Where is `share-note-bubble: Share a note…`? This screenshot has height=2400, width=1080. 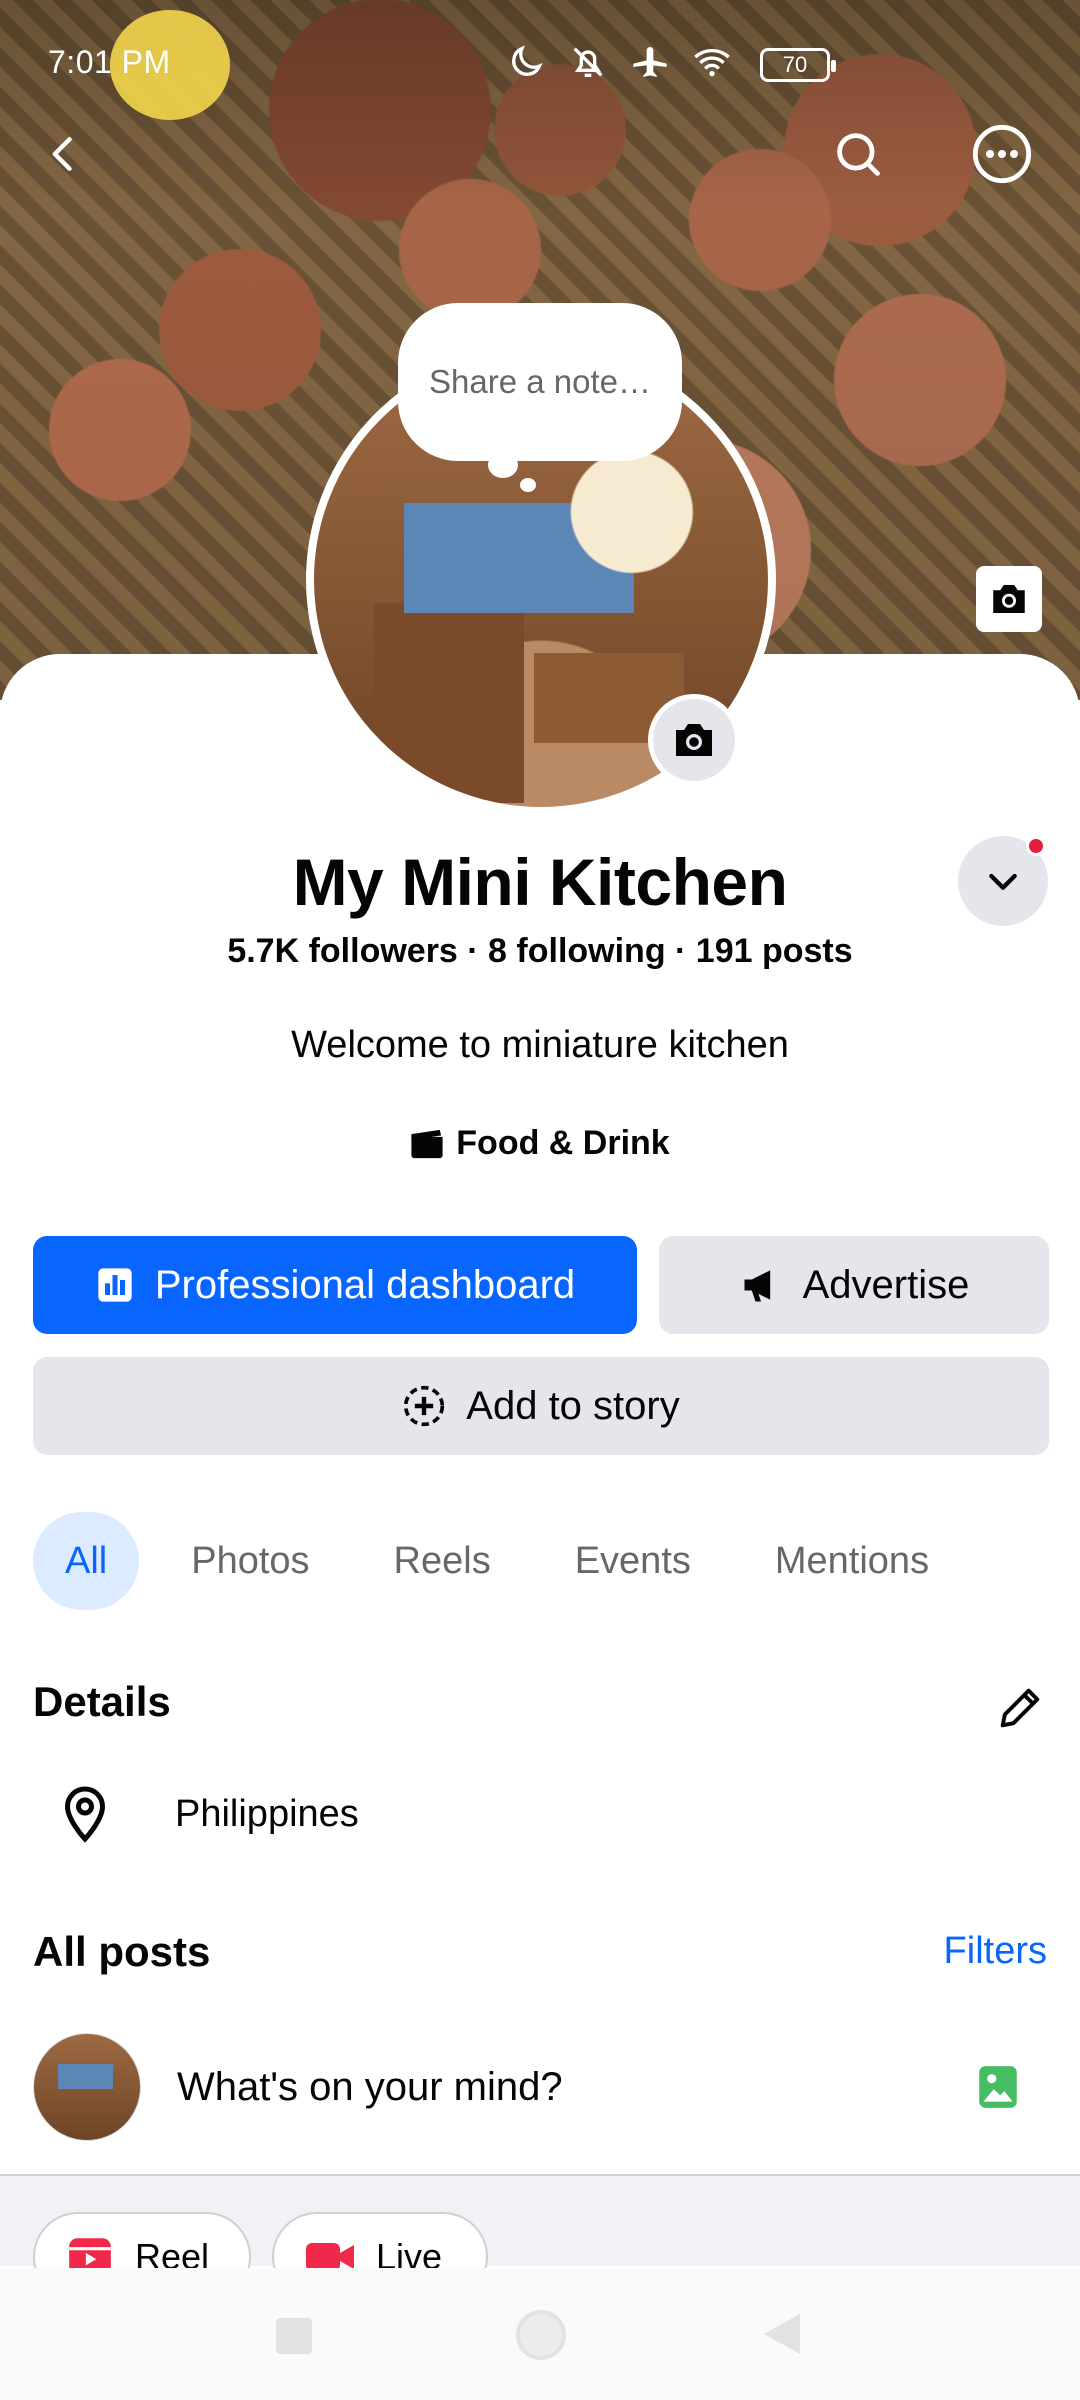
share-note-bubble: Share a note… is located at coordinates (540, 382).